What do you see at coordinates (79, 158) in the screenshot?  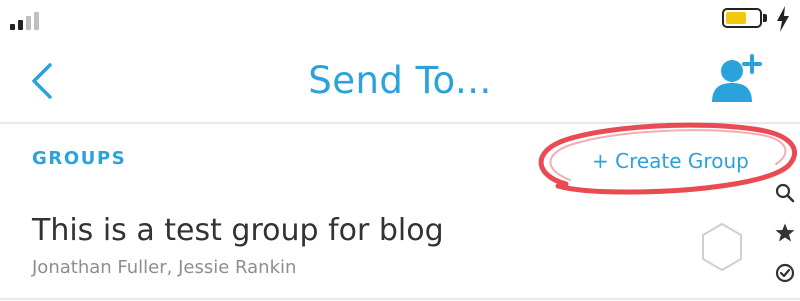 I see `groups-section-label: GROUPS` at bounding box center [79, 158].